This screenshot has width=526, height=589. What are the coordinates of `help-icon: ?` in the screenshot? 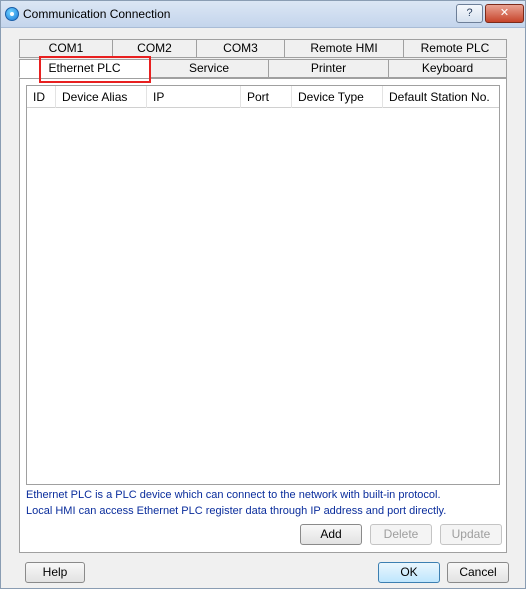 It's located at (469, 13).